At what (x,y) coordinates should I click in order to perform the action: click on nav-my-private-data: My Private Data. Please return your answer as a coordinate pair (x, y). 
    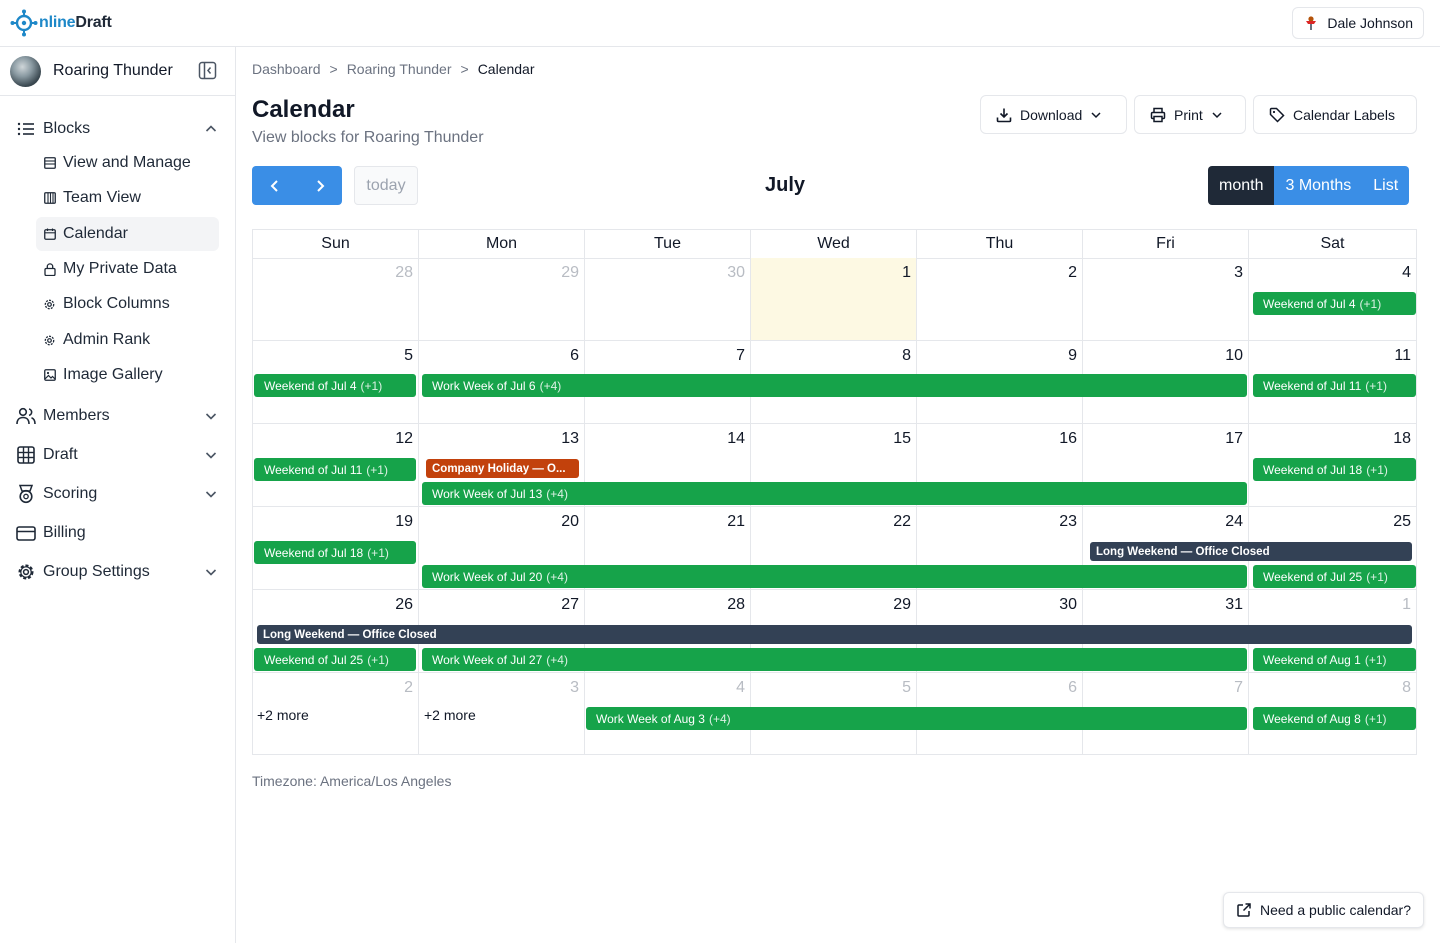
    Looking at the image, I should click on (127, 269).